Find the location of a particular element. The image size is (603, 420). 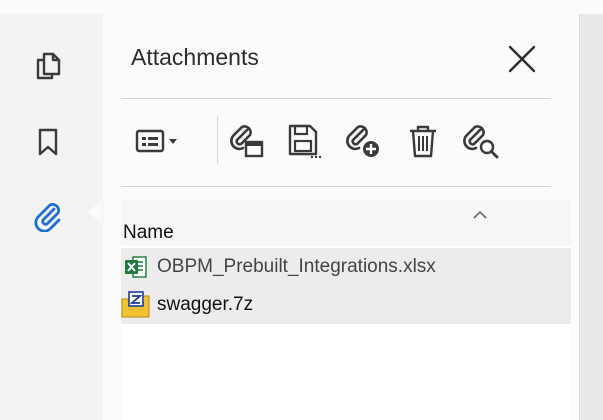

close-icon is located at coordinates (522, 59).